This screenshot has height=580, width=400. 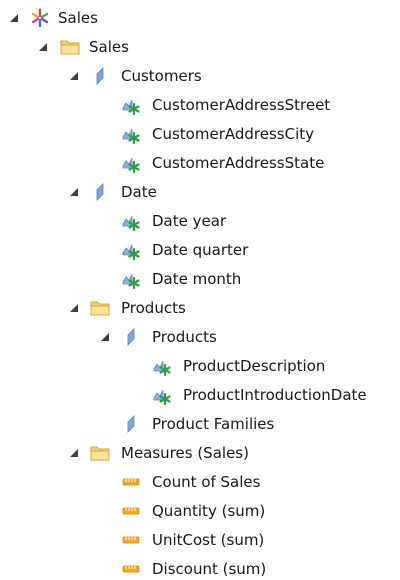 I want to click on tree-node-label: Quantity (sum), so click(x=209, y=511).